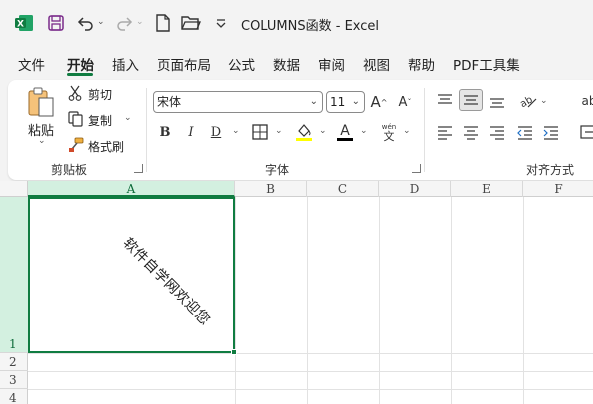 This screenshot has width=593, height=404. What do you see at coordinates (125, 64) in the screenshot?
I see `tab-insert: 插入` at bounding box center [125, 64].